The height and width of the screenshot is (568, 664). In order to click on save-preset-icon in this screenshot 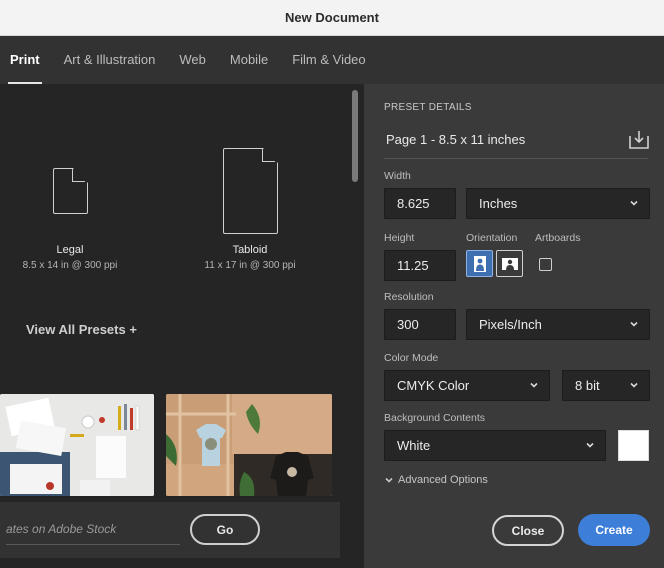, I will do `click(639, 142)`.